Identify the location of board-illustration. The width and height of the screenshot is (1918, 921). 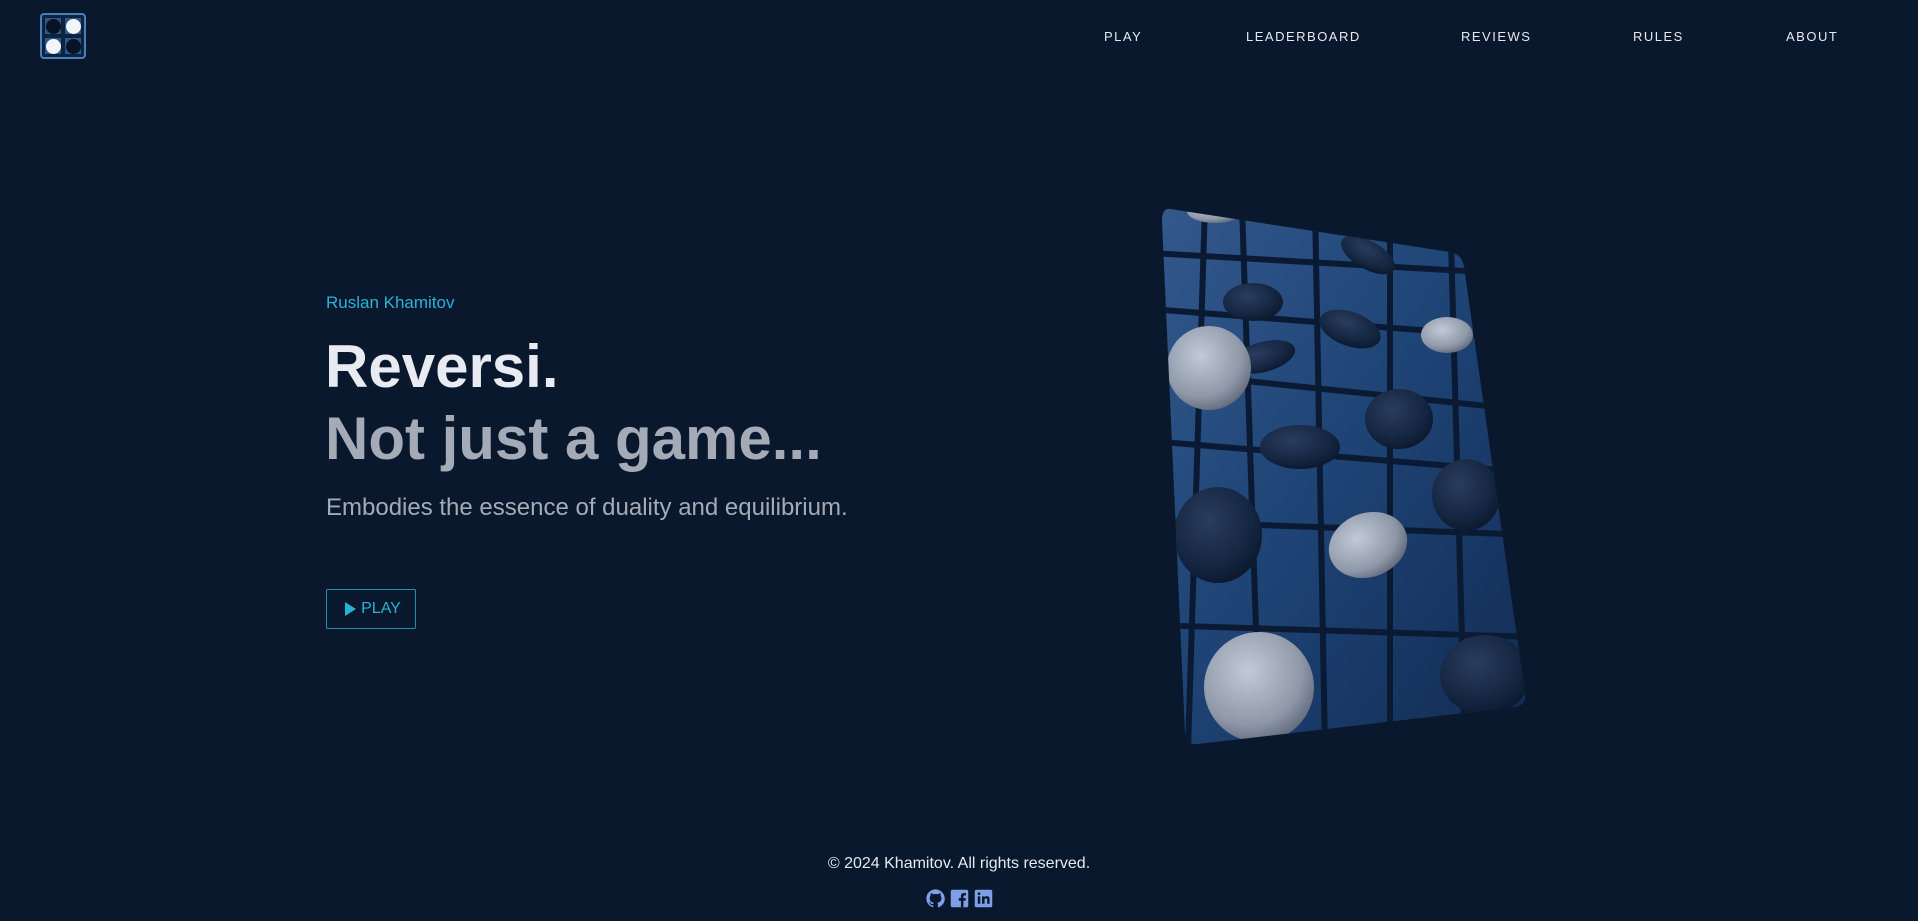
(1344, 476).